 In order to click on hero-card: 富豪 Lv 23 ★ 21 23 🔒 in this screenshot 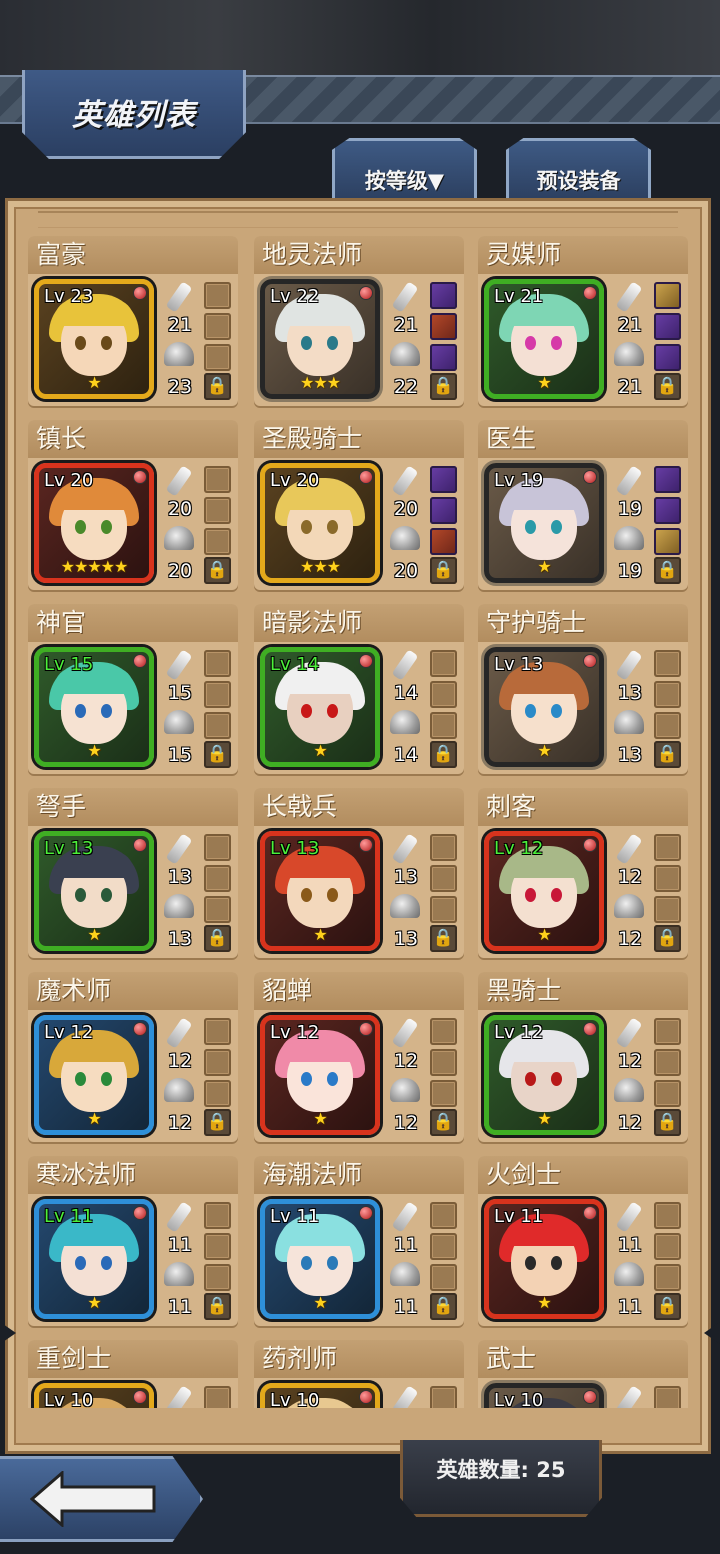, I will do `click(133, 321)`.